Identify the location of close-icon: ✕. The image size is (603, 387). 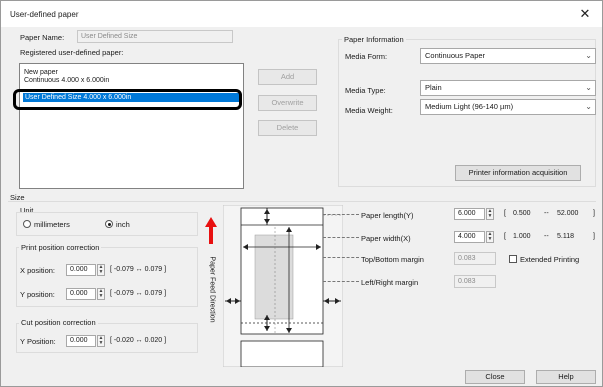
(585, 14).